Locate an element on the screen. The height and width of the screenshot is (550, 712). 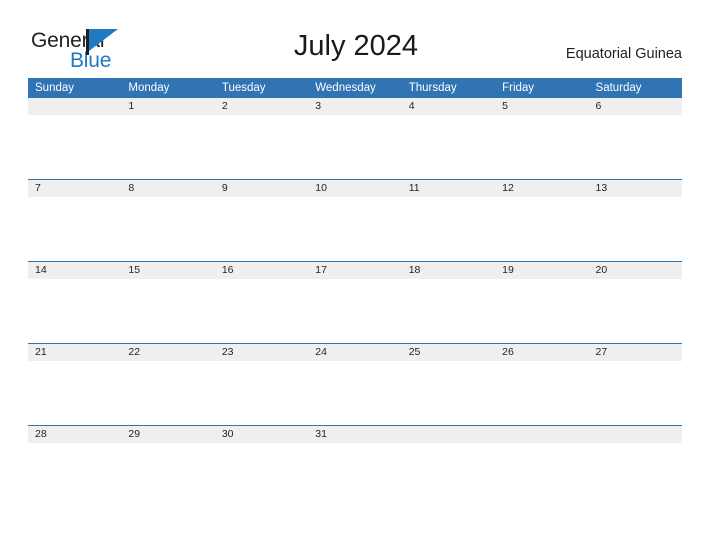
day-cell: 13 is located at coordinates (635, 220).